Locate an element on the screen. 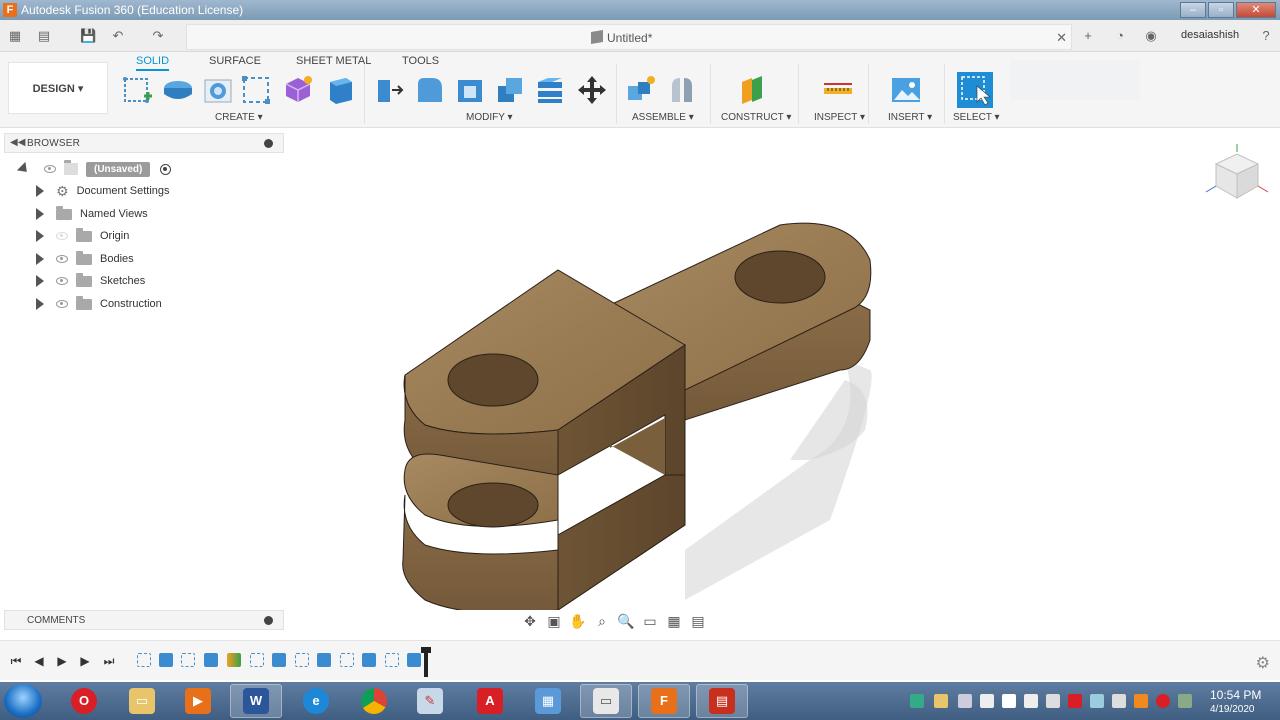 Image resolution: width=1280 pixels, height=720 pixels. browser-item-named-views: Named Views is located at coordinates (92, 214).